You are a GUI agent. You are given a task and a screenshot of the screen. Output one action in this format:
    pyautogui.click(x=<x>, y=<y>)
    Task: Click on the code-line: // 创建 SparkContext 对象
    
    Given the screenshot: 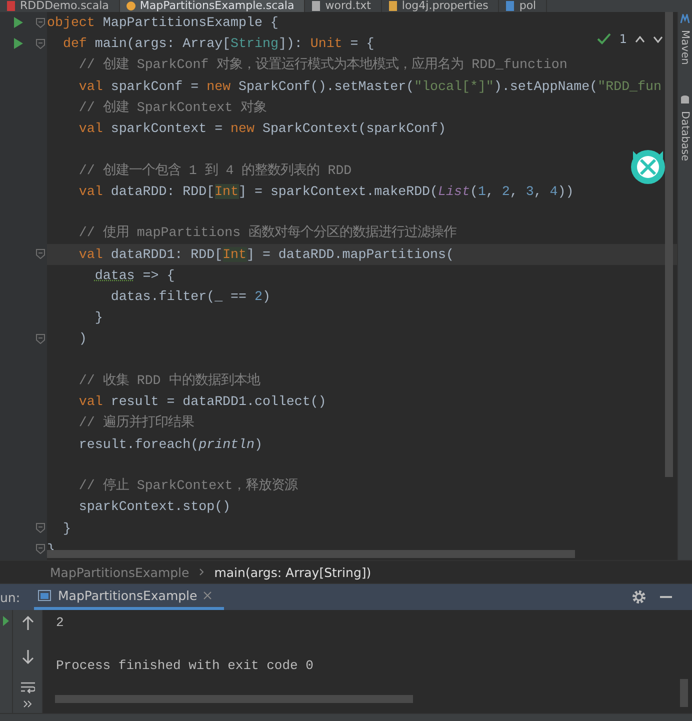 What is the action you would take?
    pyautogui.click(x=172, y=107)
    